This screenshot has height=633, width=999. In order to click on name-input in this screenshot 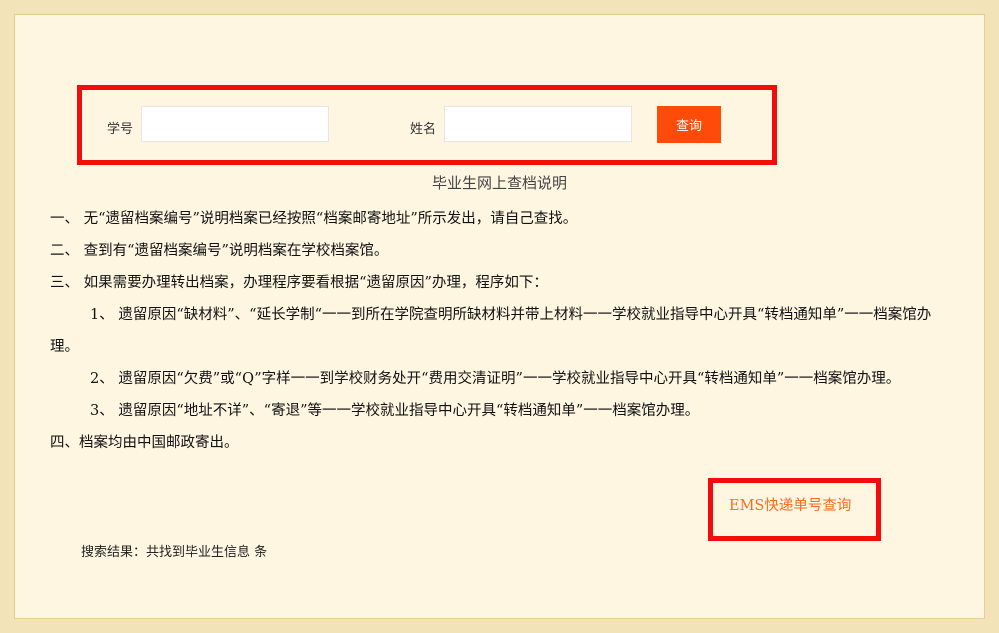, I will do `click(538, 124)`.